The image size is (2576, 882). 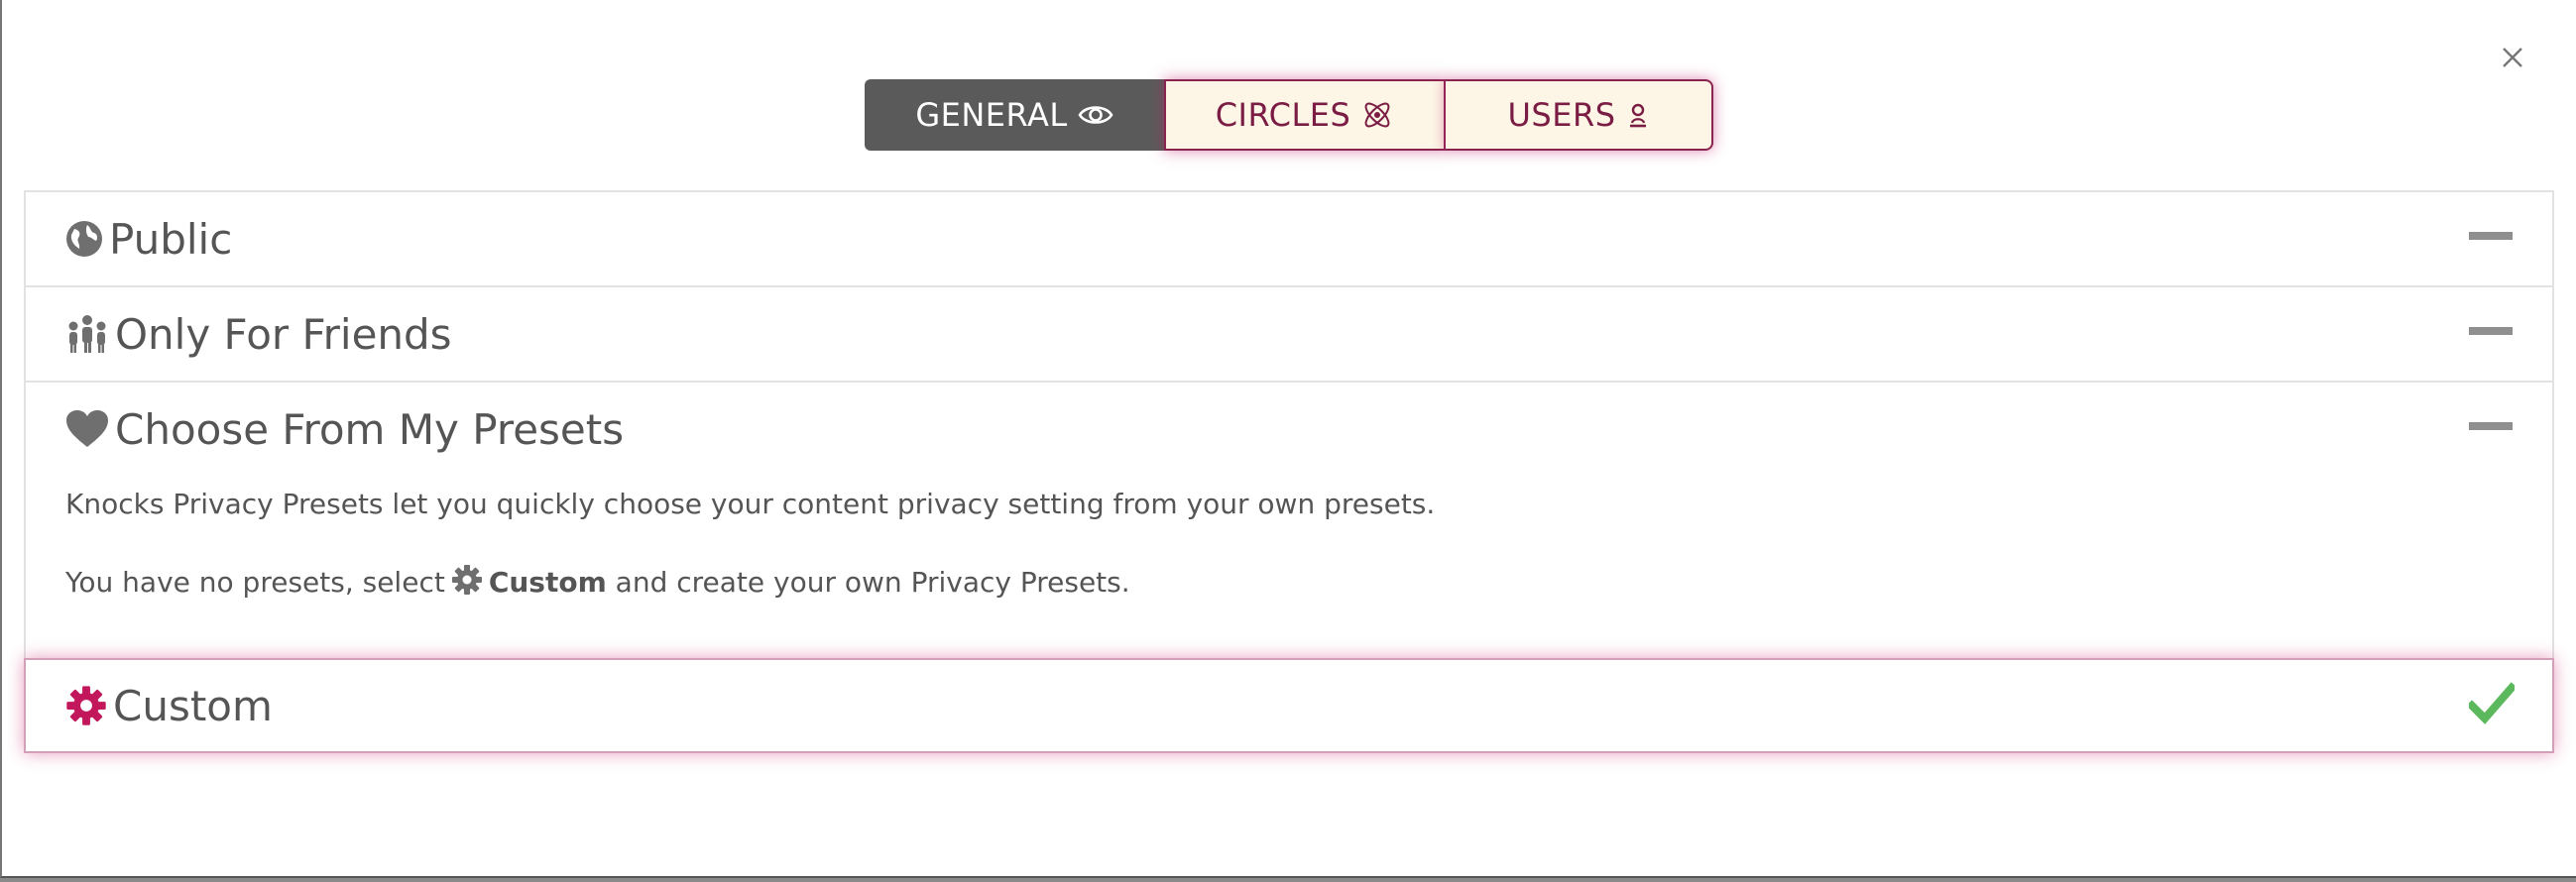 I want to click on user-icon, so click(x=1638, y=115).